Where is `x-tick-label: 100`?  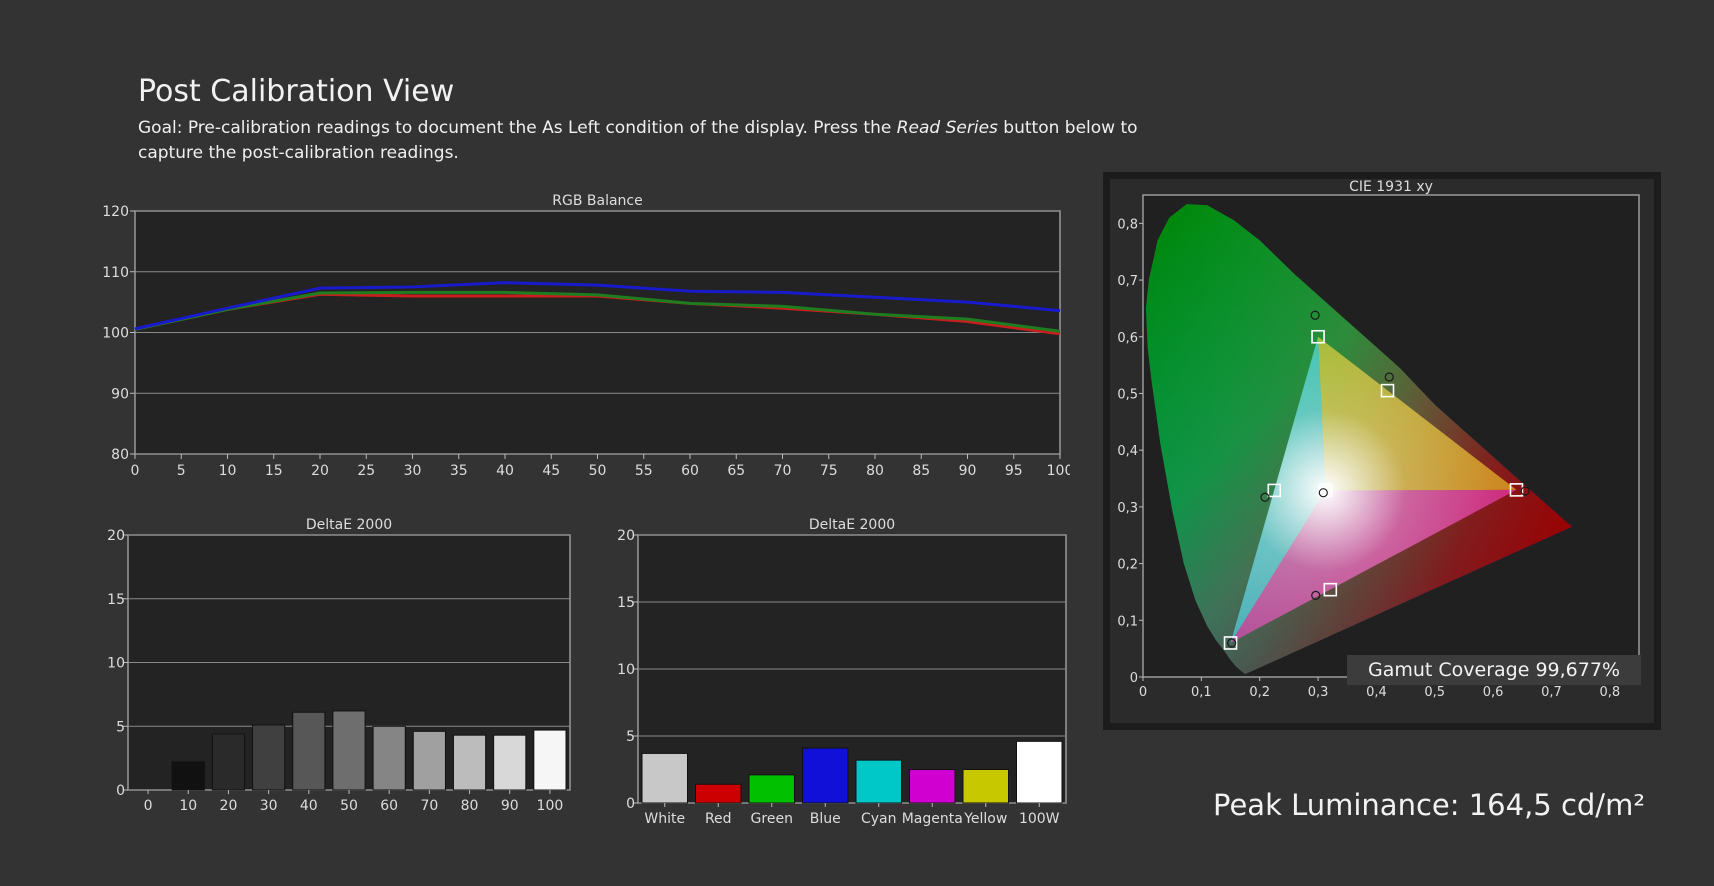
x-tick-label: 100 is located at coordinates (1058, 471).